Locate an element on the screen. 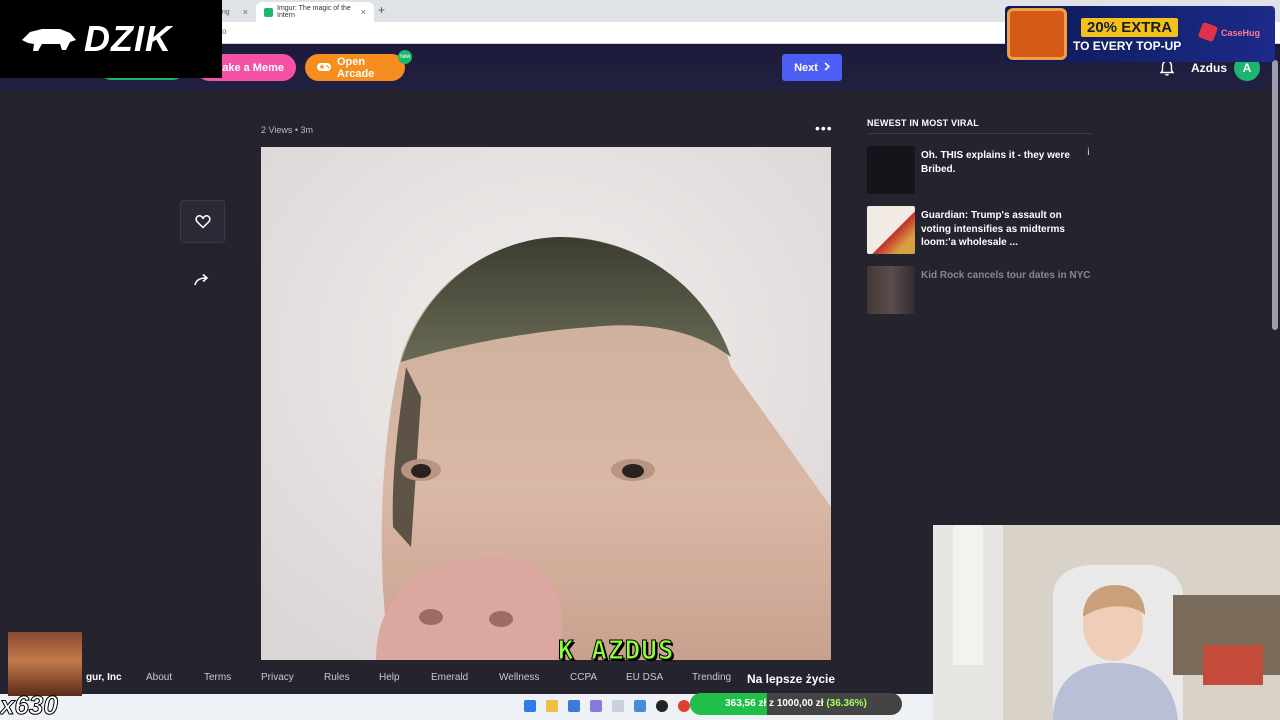  promo-brand: CaseHug is located at coordinates (1241, 33).